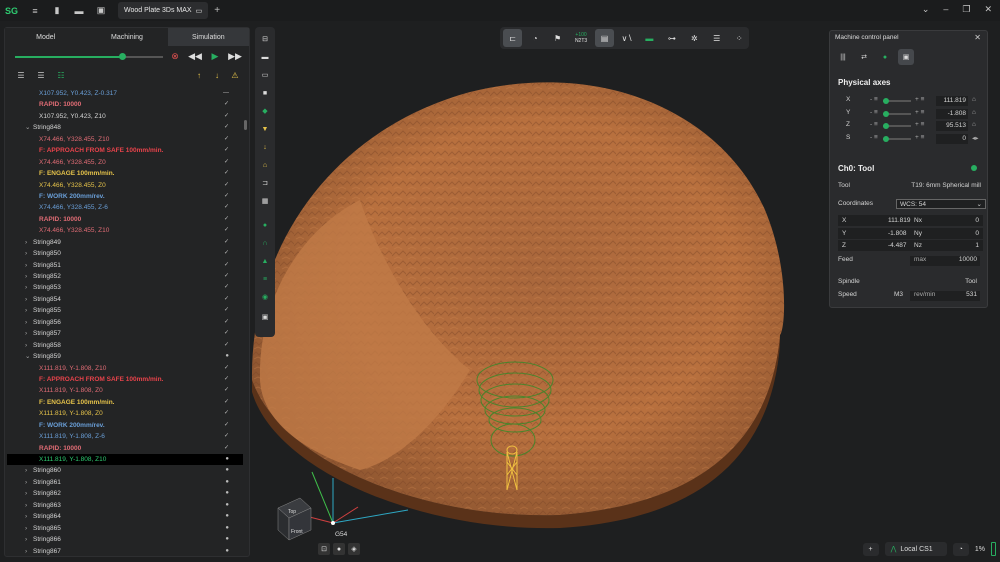 This screenshot has height=562, width=1000. What do you see at coordinates (915, 549) in the screenshot?
I see `coordinate-system-selector: ⋀ Local CS1` at bounding box center [915, 549].